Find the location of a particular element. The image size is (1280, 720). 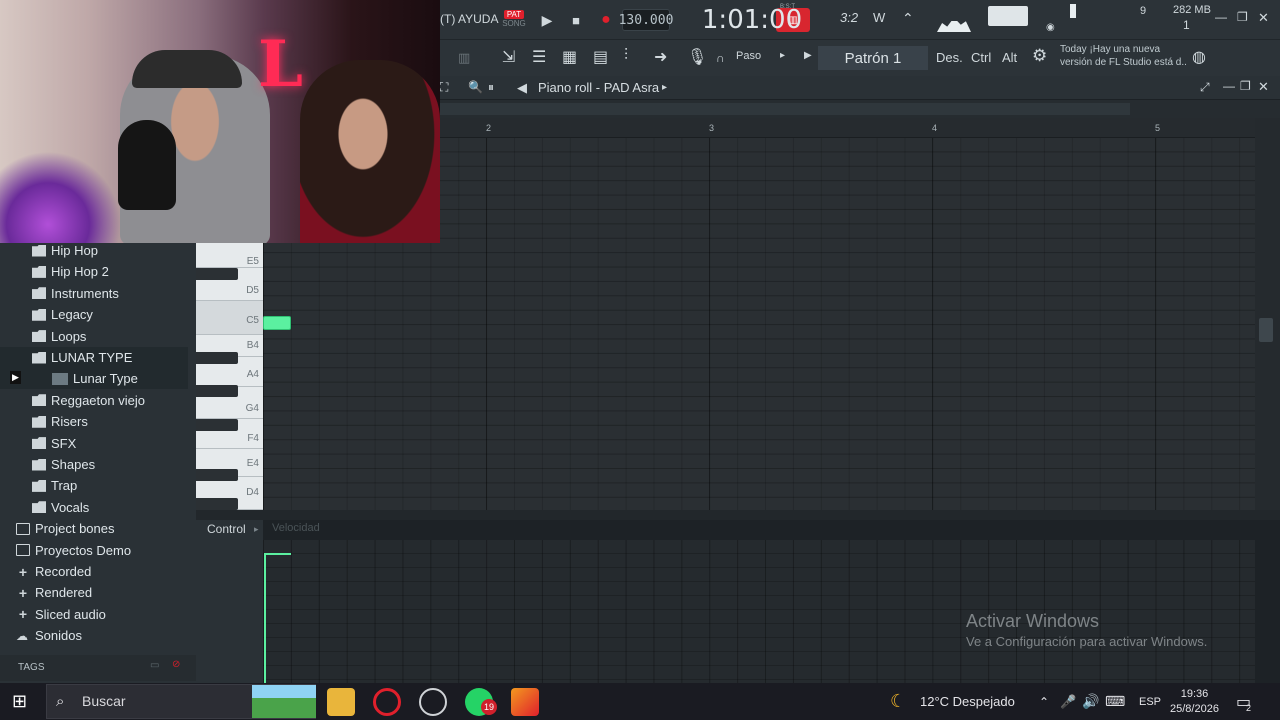

browser-item: + Sliced audio is located at coordinates (94, 614).